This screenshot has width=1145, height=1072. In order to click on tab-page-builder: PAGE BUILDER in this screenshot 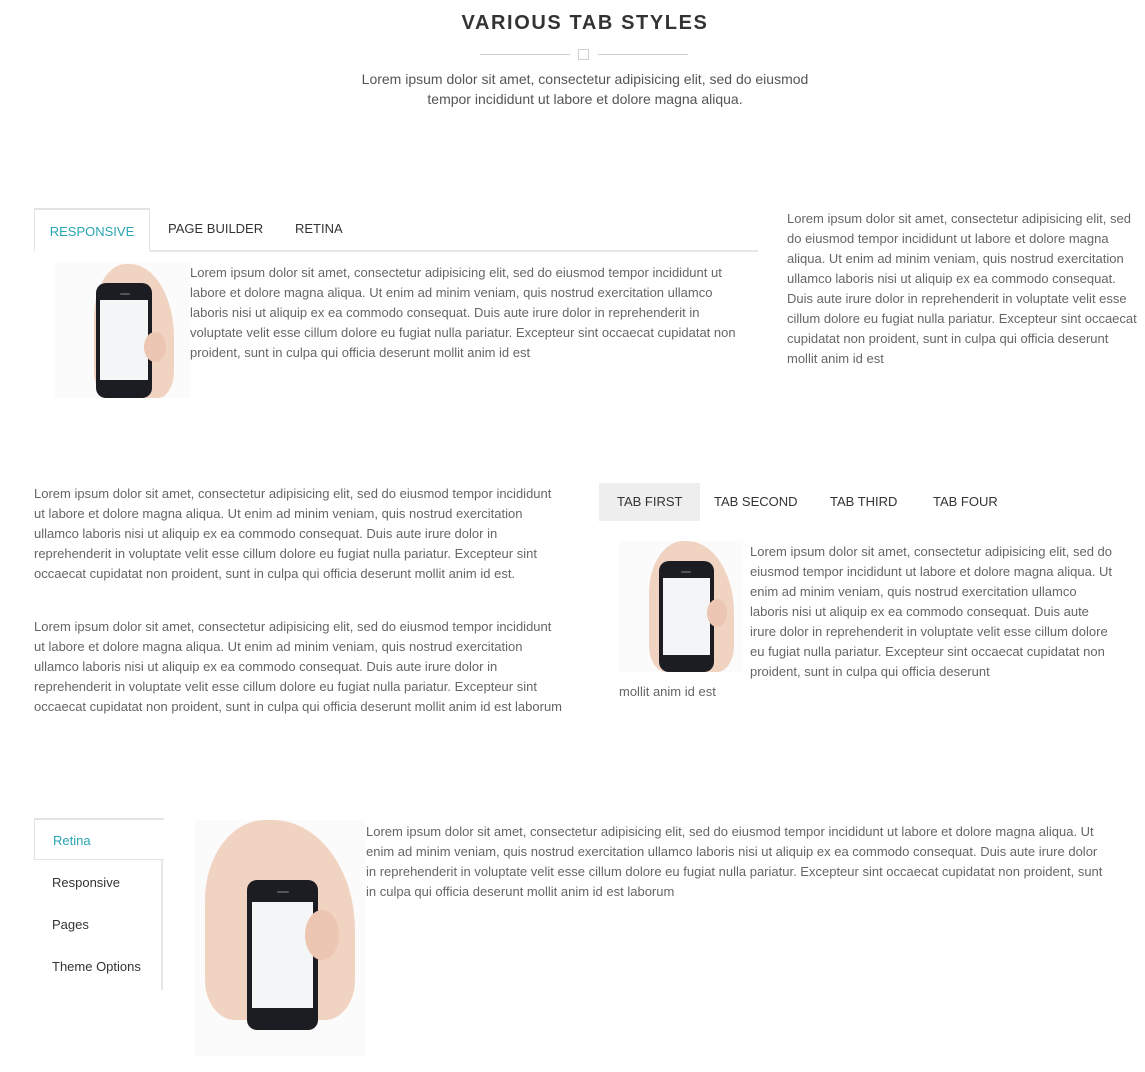, I will do `click(215, 230)`.